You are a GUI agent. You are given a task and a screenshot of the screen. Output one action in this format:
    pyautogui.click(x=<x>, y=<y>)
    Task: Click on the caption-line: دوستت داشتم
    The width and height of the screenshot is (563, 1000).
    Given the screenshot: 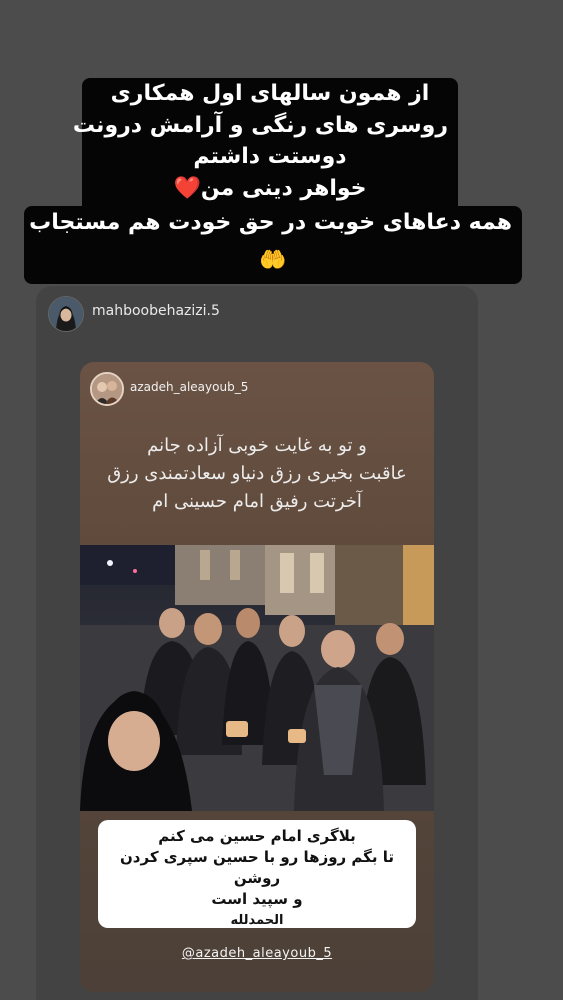 What is the action you would take?
    pyautogui.click(x=270, y=157)
    